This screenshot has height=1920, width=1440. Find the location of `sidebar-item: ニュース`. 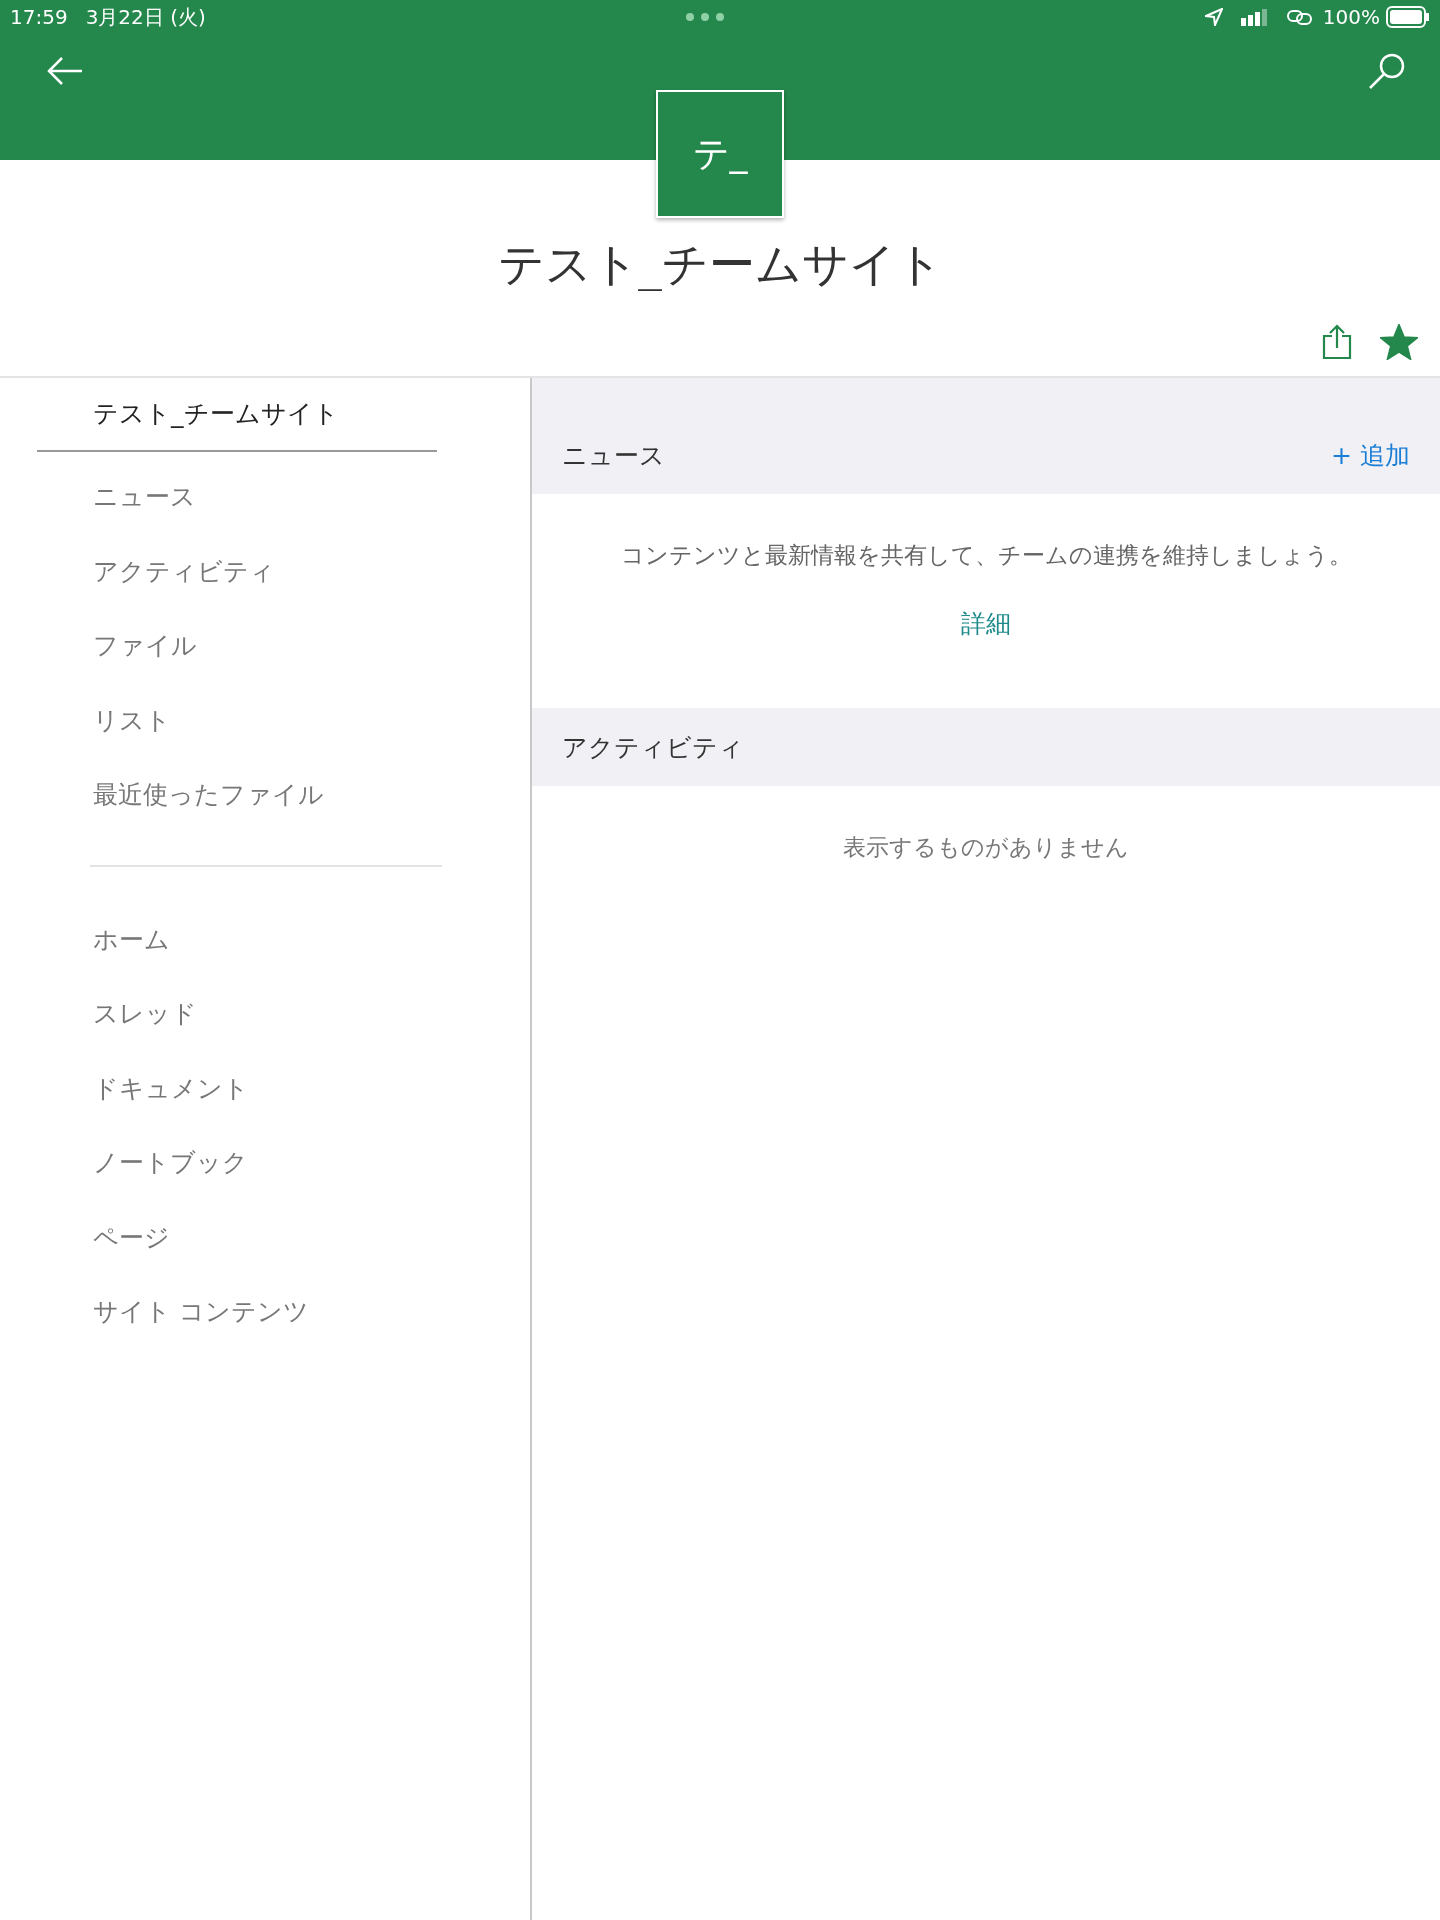

sidebar-item: ニュース is located at coordinates (116, 497).